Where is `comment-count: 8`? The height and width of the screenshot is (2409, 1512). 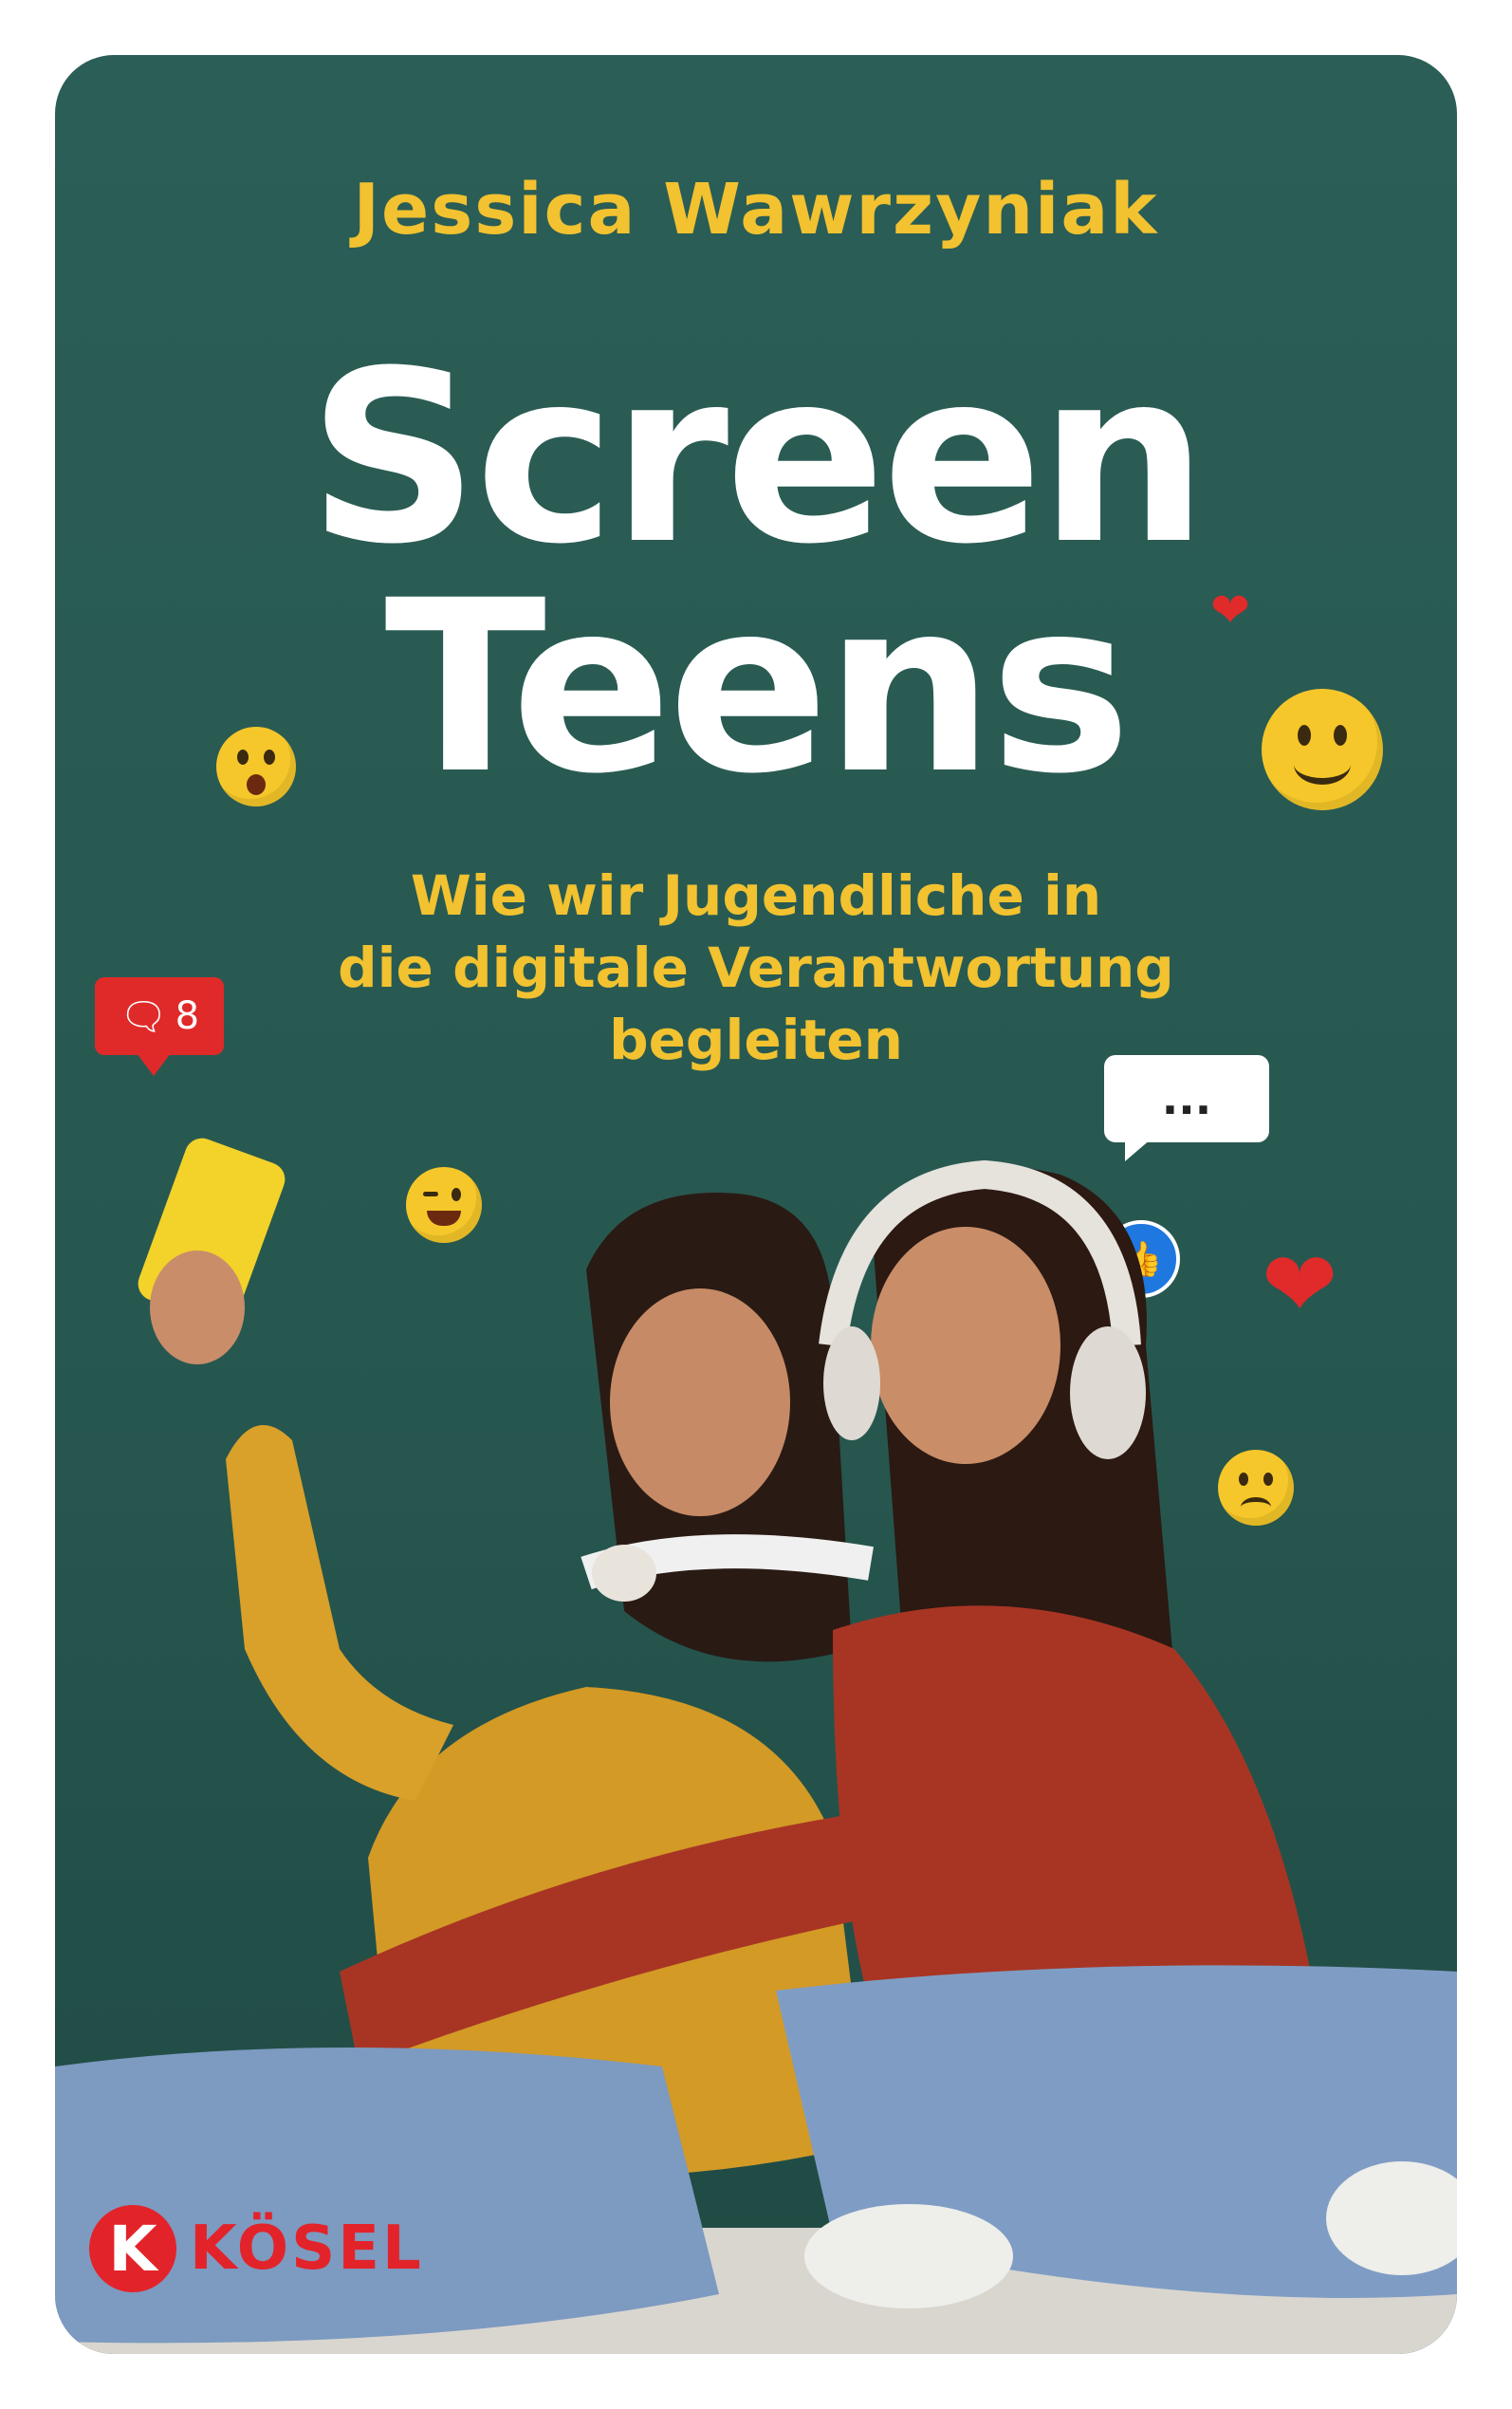
comment-count: 8 is located at coordinates (187, 1016).